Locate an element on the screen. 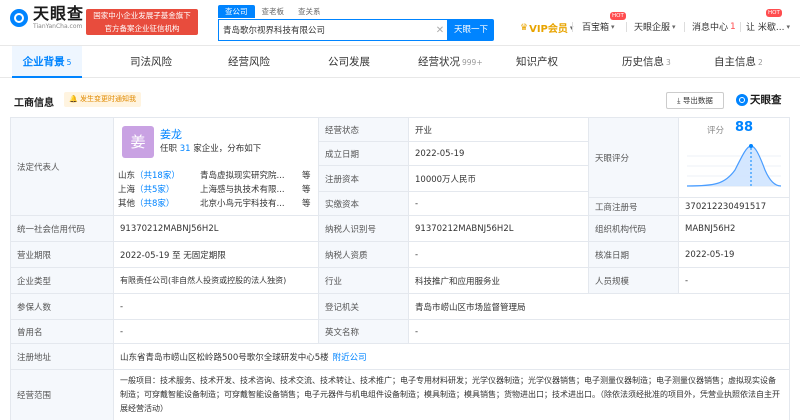 The image size is (800, 420). download-icon: ⤓ is located at coordinates (679, 100).